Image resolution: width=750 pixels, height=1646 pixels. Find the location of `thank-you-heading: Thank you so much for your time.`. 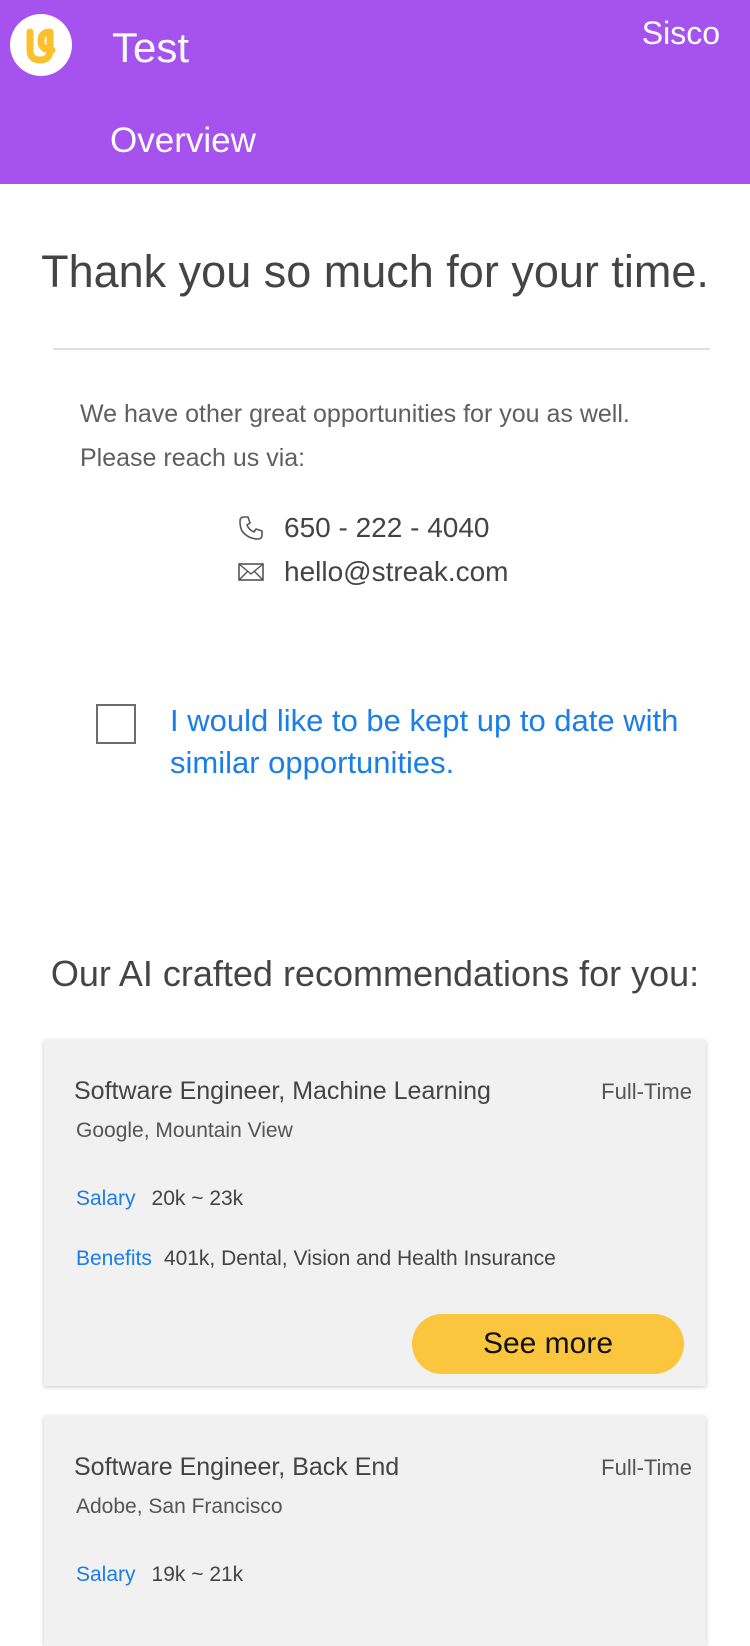

thank-you-heading: Thank you so much for your time. is located at coordinates (375, 271).